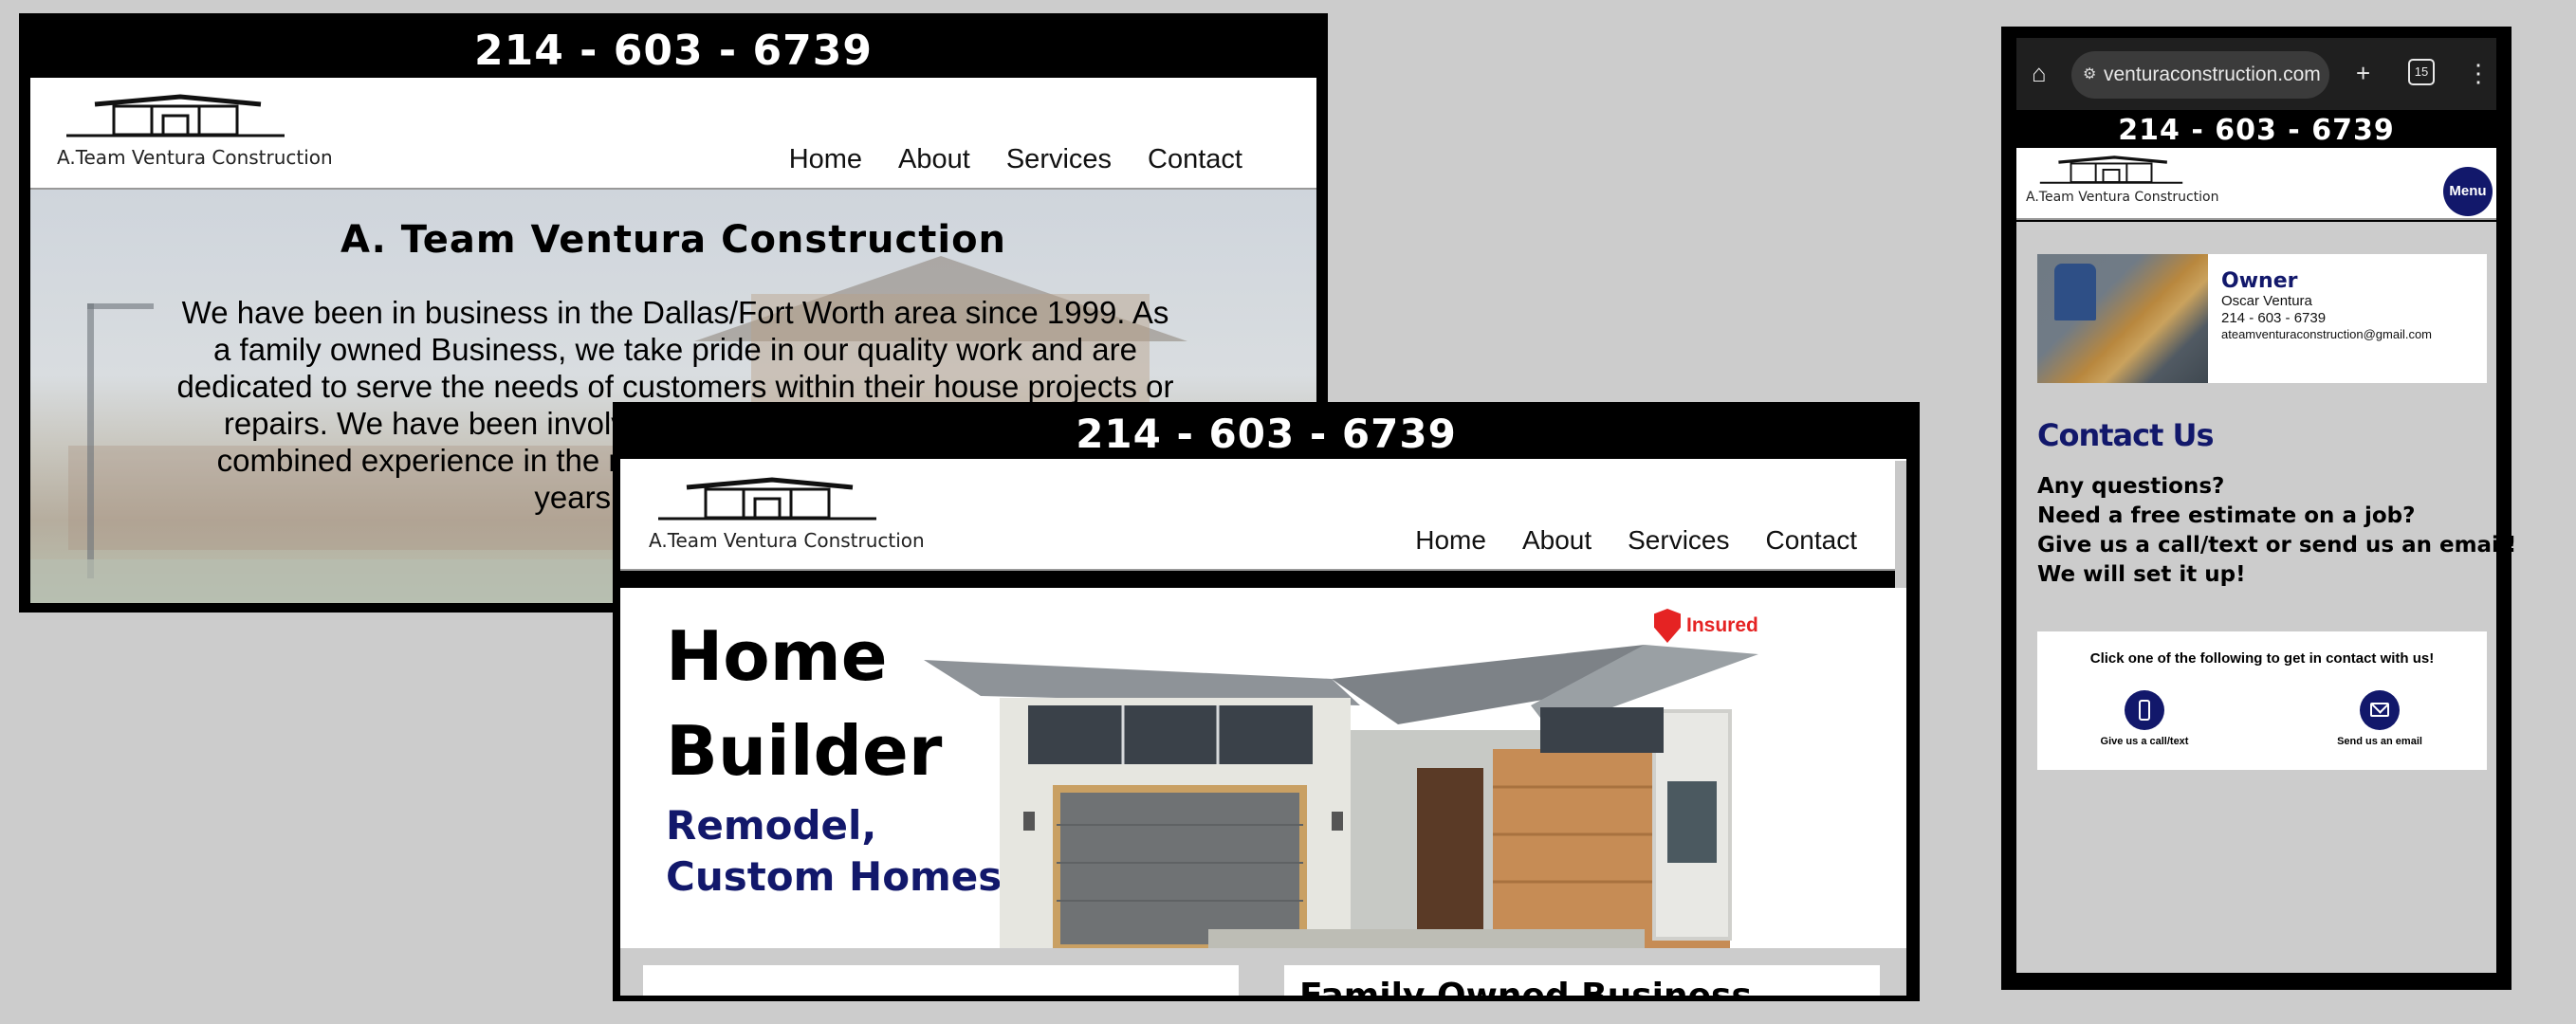 The width and height of the screenshot is (2576, 1024). What do you see at coordinates (1263, 972) in the screenshot?
I see `lower-section: Family Owned Business` at bounding box center [1263, 972].